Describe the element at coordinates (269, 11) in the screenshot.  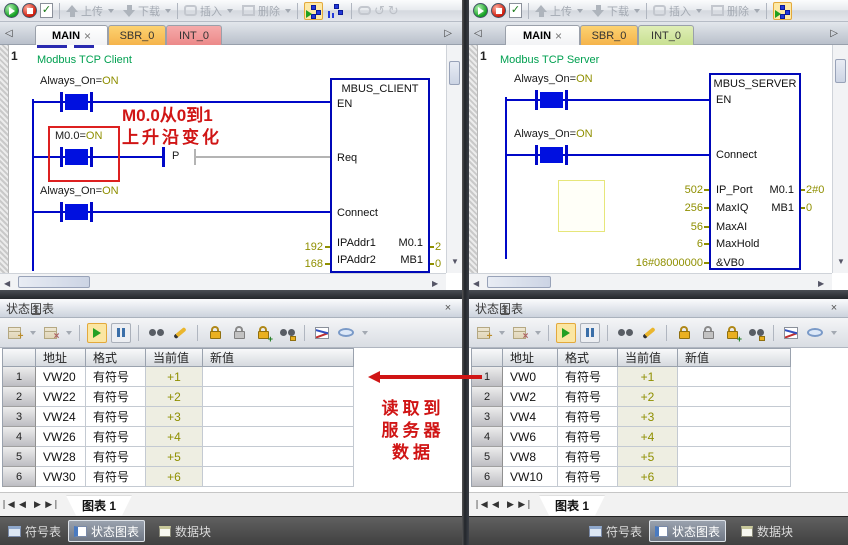
I see `delete-button: 删除` at that location.